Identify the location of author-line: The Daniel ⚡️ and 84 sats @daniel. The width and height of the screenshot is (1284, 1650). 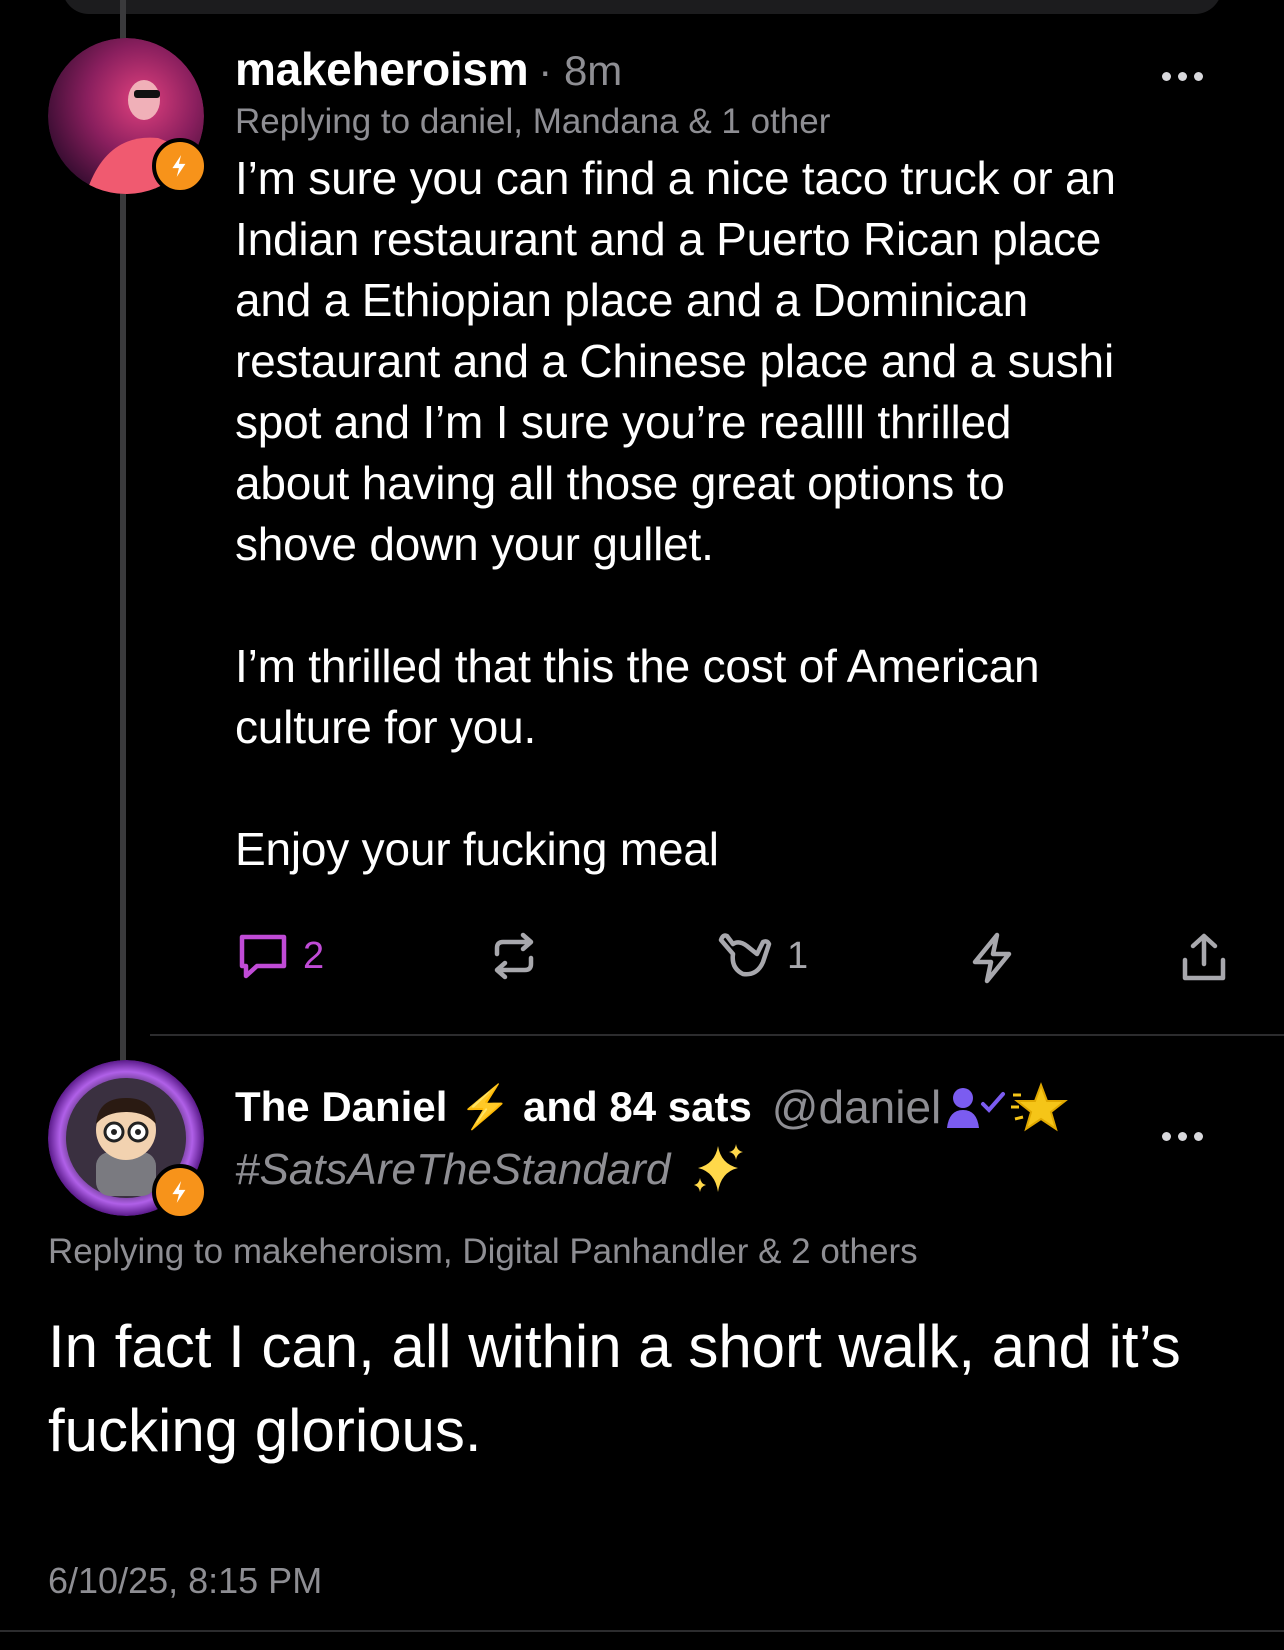
(652, 1107).